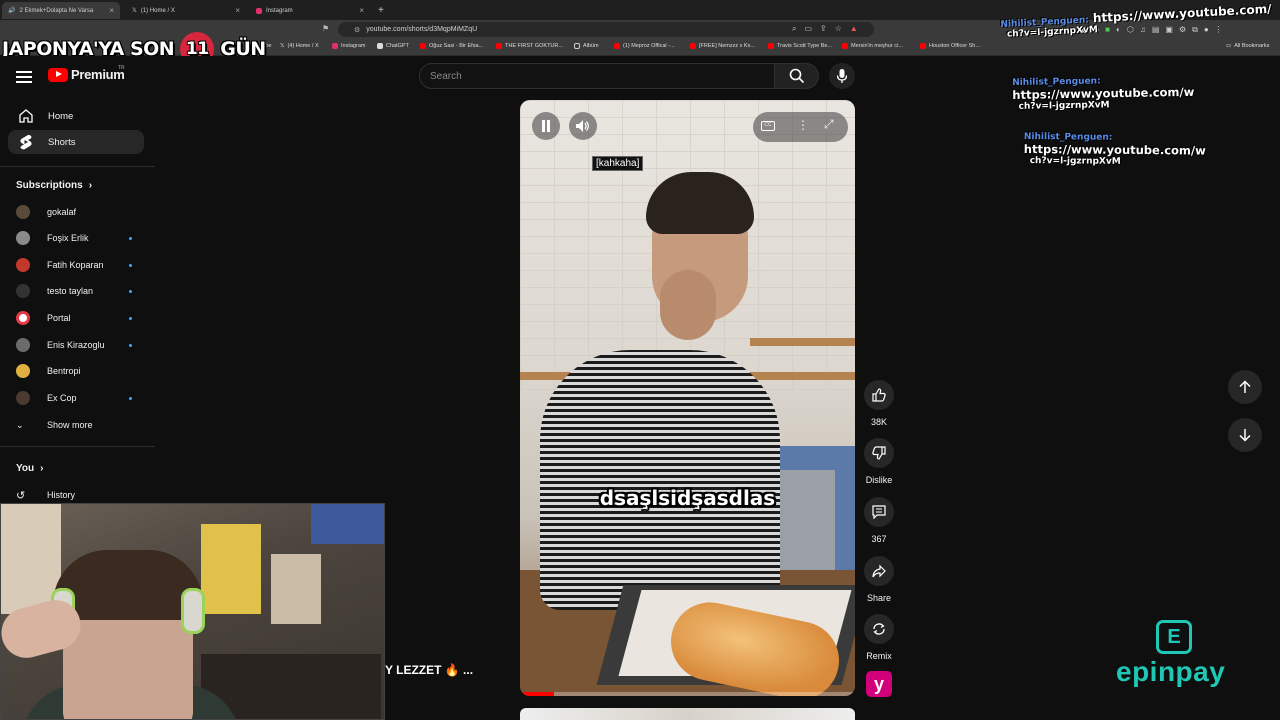 This screenshot has height=720, width=1280. I want to click on all-bookmarks: ▭ All Bookmarks, so click(1247, 46).